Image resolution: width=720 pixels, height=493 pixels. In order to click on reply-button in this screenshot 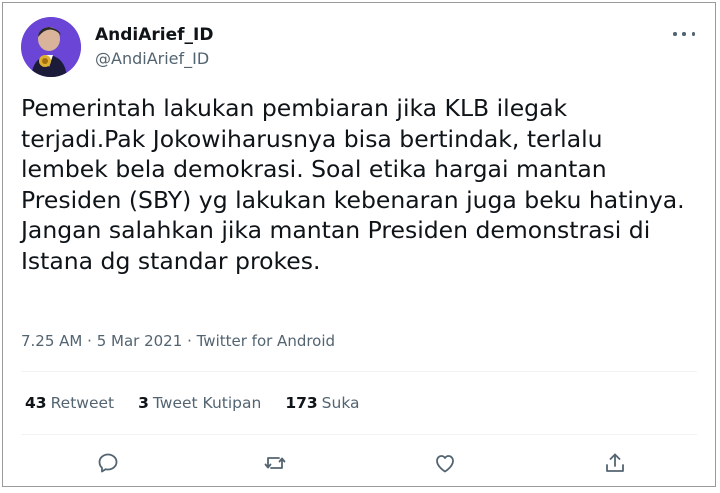, I will do `click(108, 463)`.